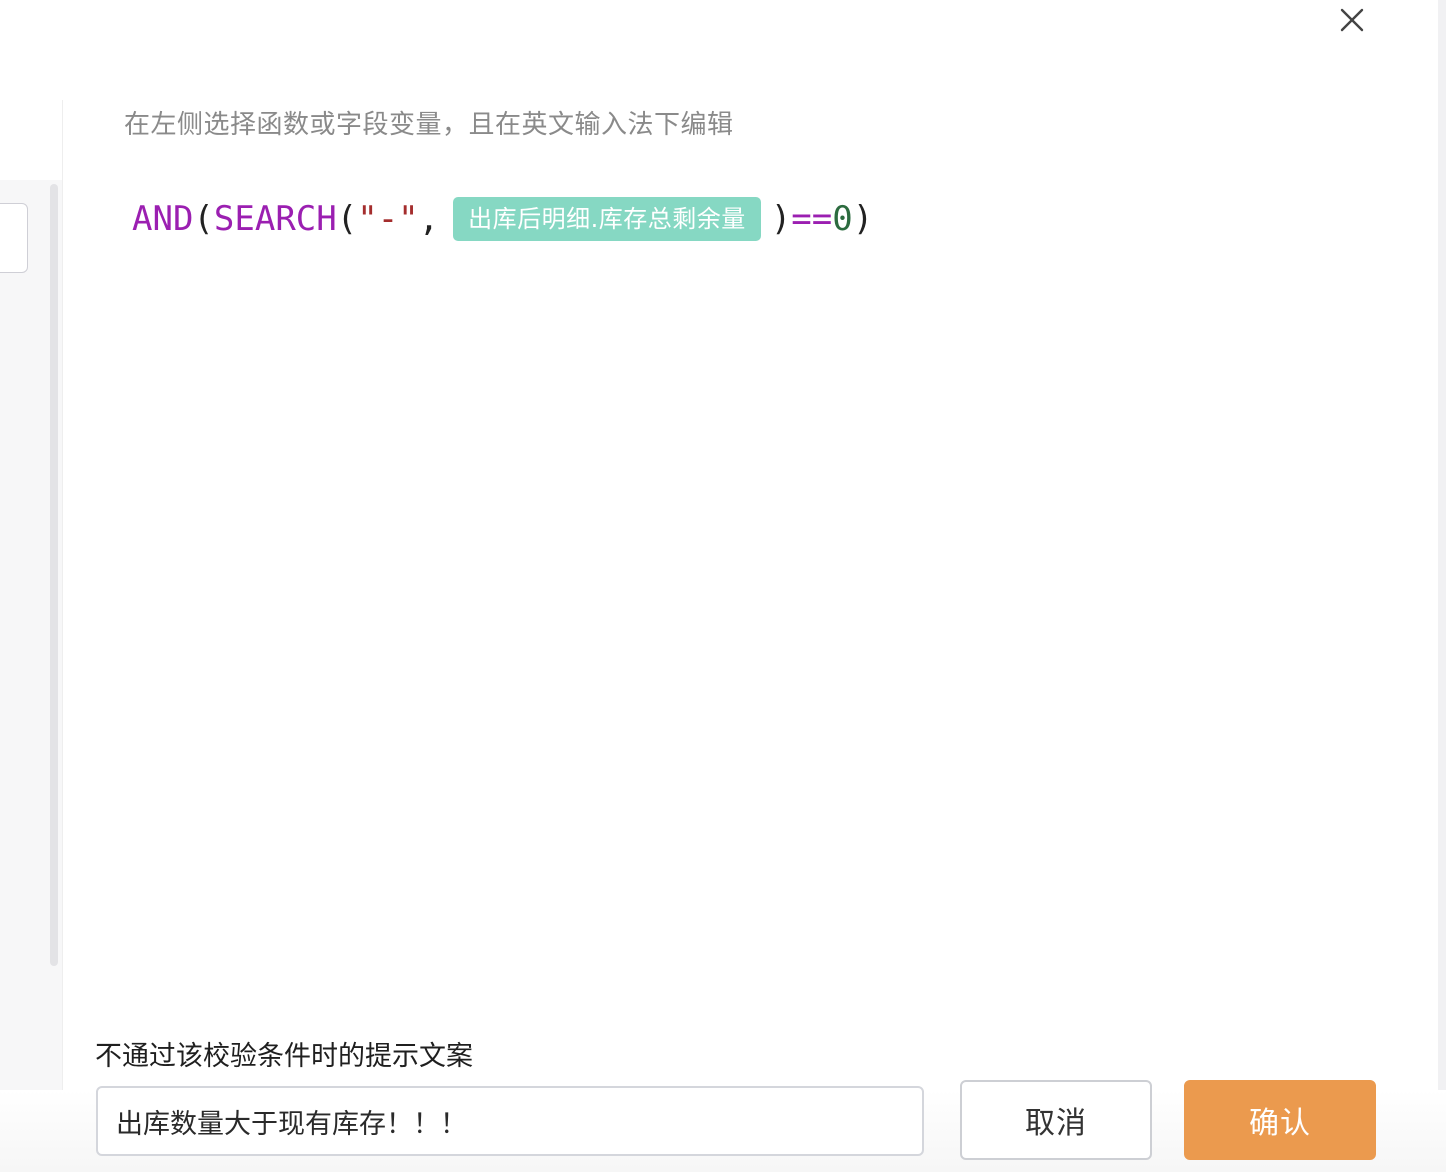 This screenshot has height=1172, width=1446. I want to click on formula-function-and: AND, so click(163, 219).